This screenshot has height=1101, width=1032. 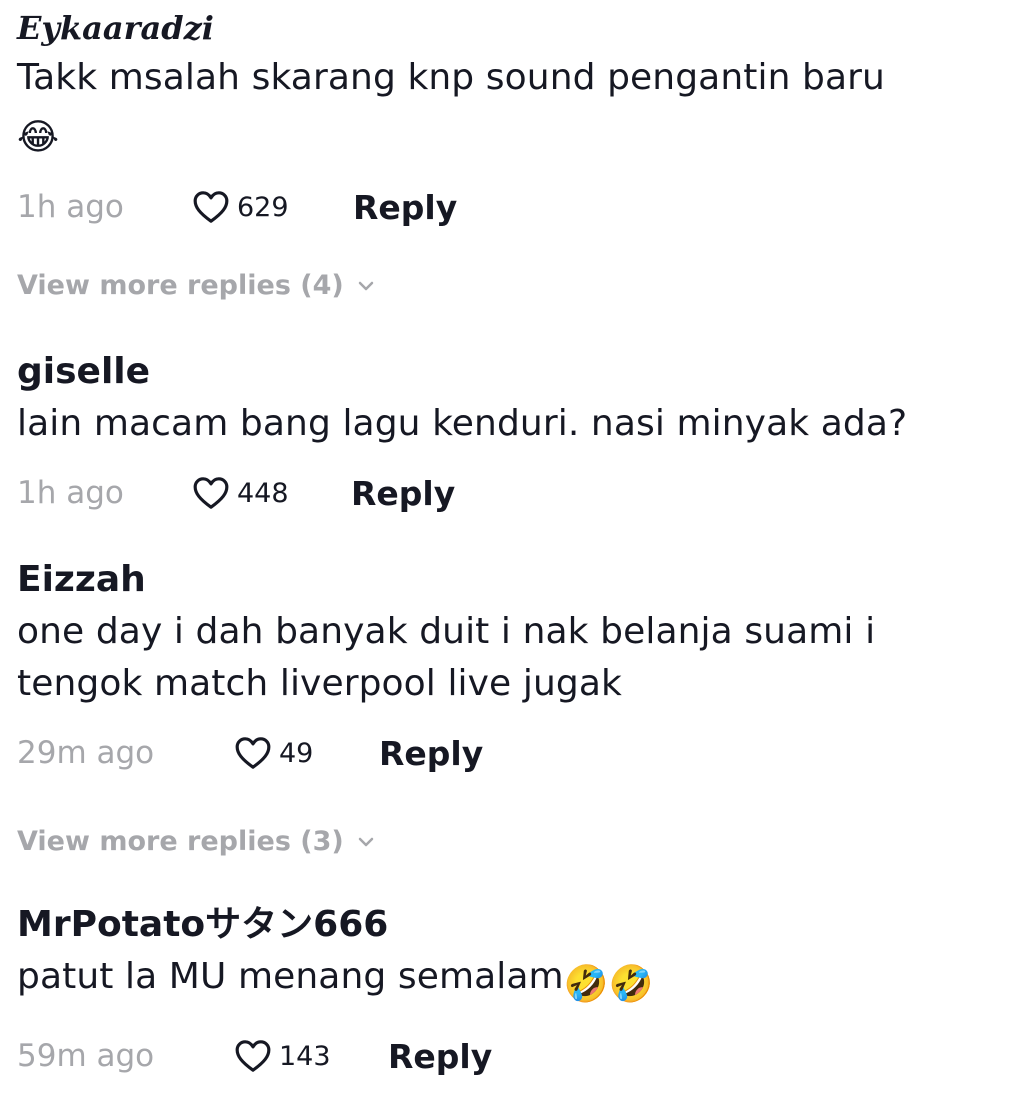 I want to click on comment-text: patut la MU menang semalam🤣🤣, so click(x=514, y=981).